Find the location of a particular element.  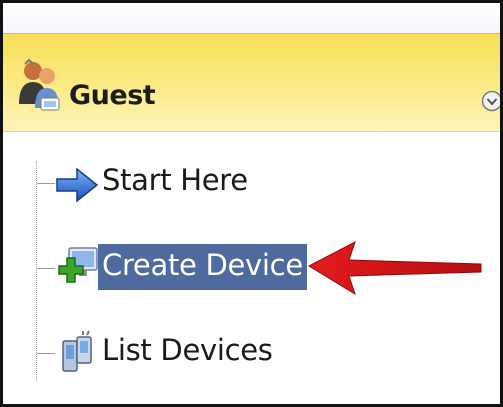

chevron-down-circle-icon is located at coordinates (492, 101).